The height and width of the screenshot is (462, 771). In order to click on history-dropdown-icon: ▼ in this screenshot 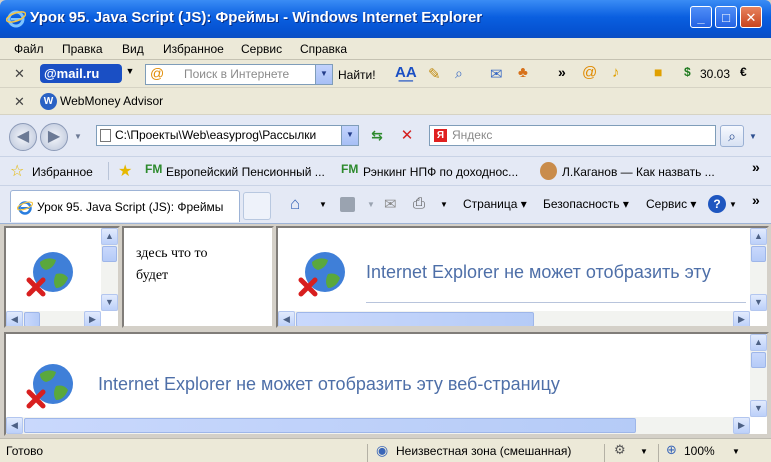, I will do `click(78, 136)`.